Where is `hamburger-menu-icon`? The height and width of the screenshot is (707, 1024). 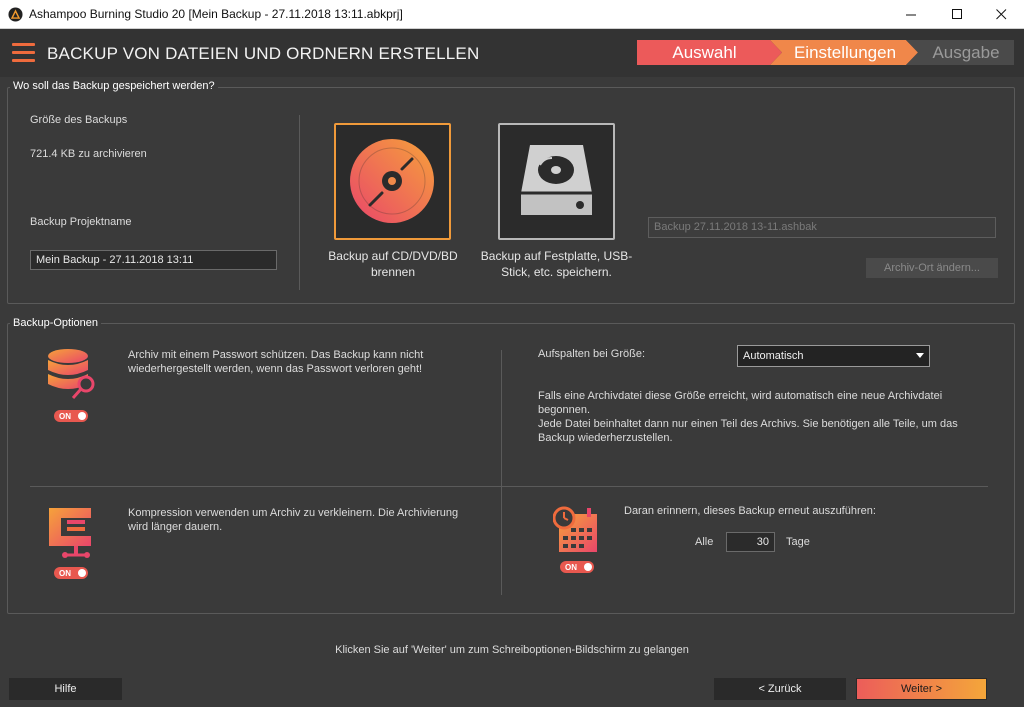 hamburger-menu-icon is located at coordinates (23, 52).